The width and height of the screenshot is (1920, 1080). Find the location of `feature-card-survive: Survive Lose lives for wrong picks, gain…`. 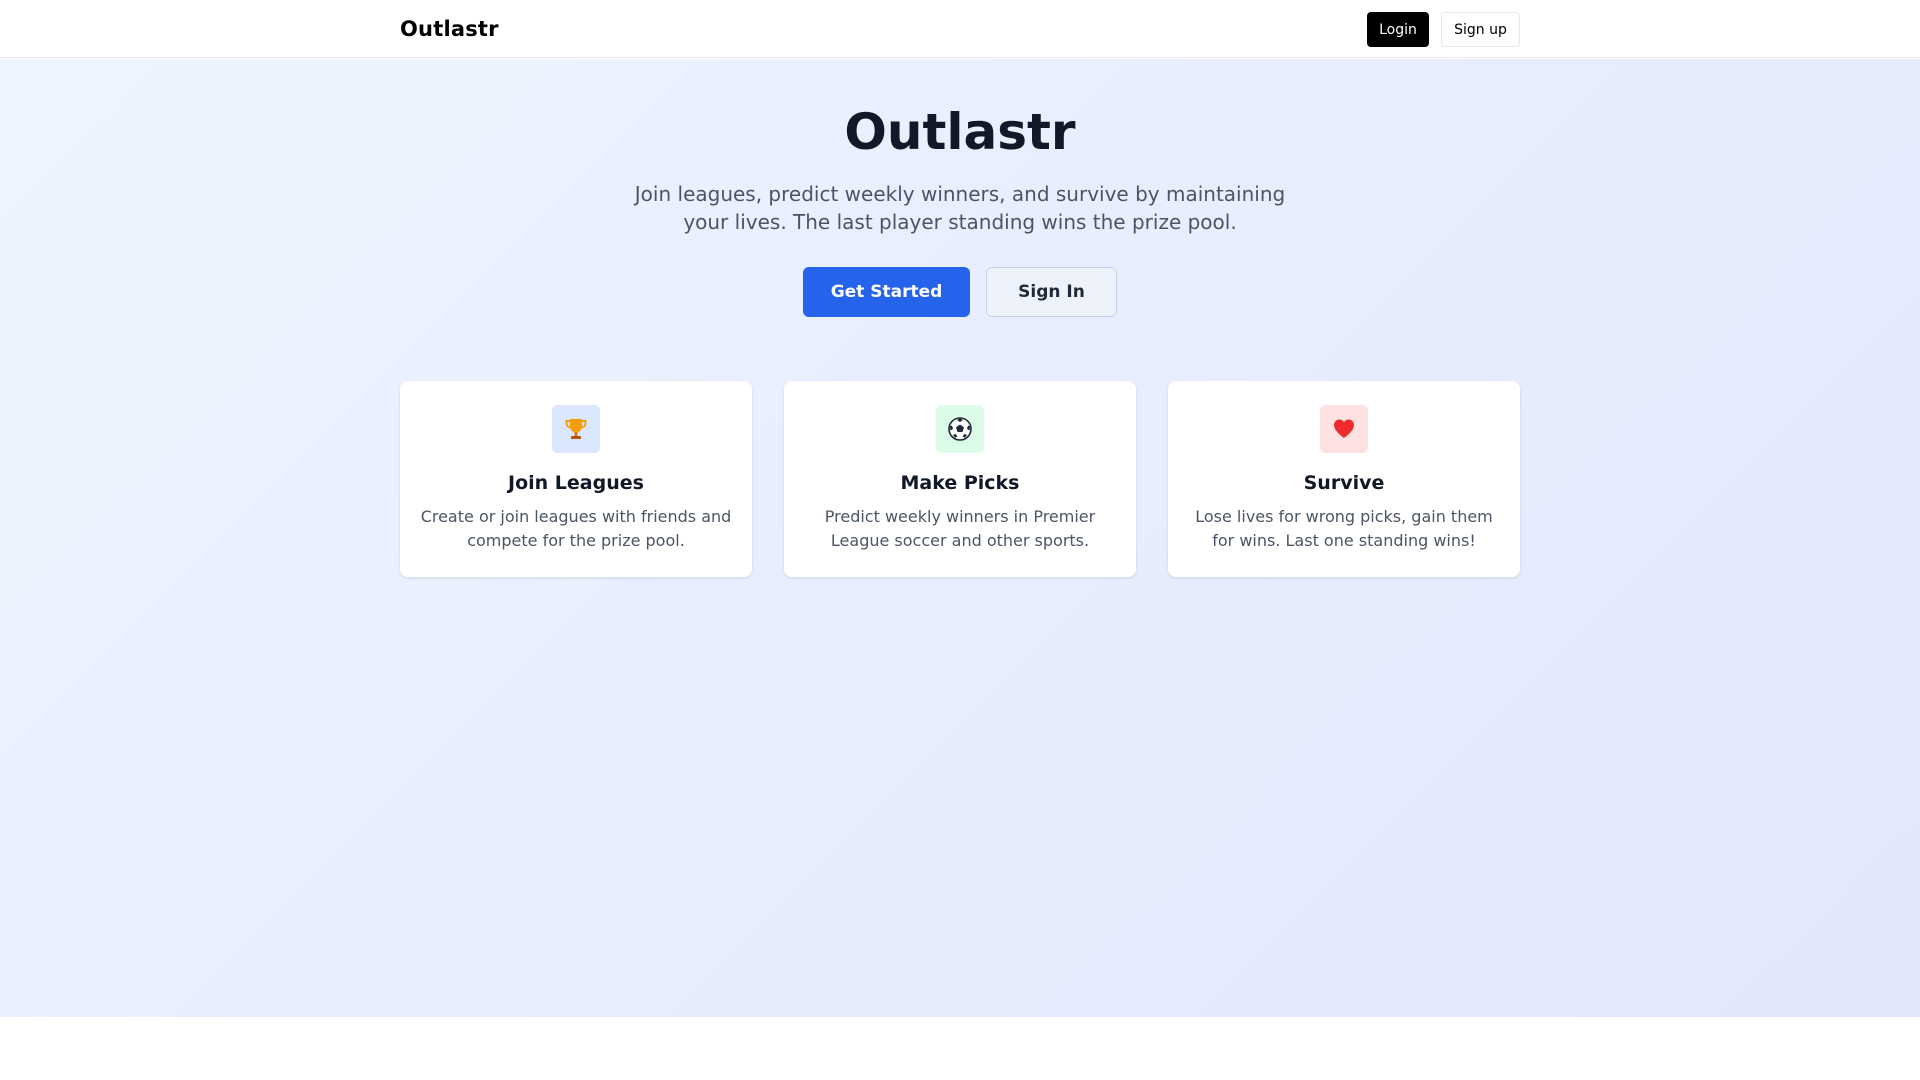

feature-card-survive: Survive Lose lives for wrong picks, gain… is located at coordinates (1344, 479).